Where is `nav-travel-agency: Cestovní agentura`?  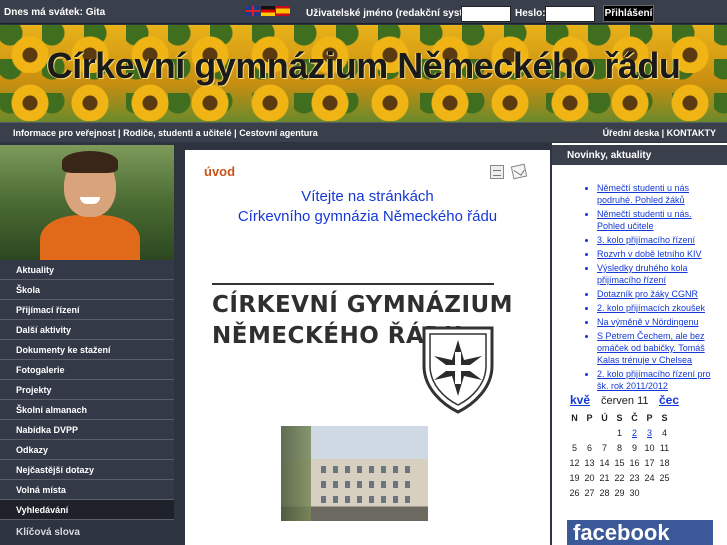
nav-travel-agency: Cestovní agentura is located at coordinates (278, 133).